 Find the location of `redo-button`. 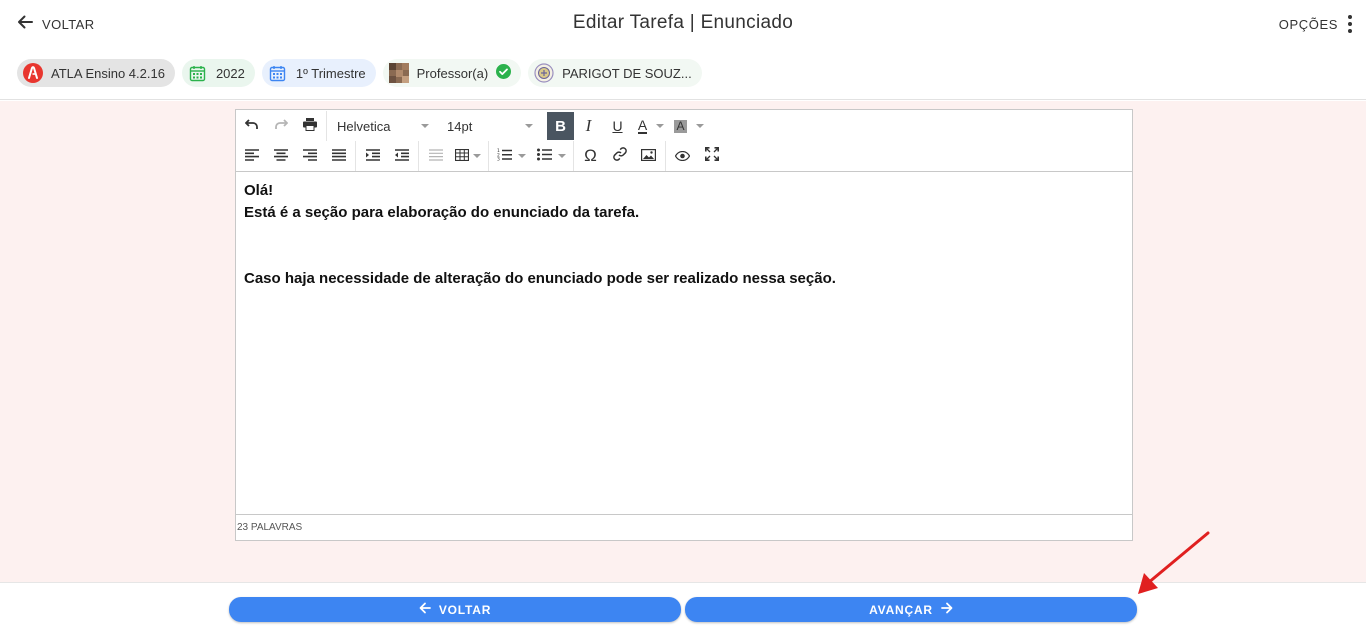

redo-button is located at coordinates (280, 126).